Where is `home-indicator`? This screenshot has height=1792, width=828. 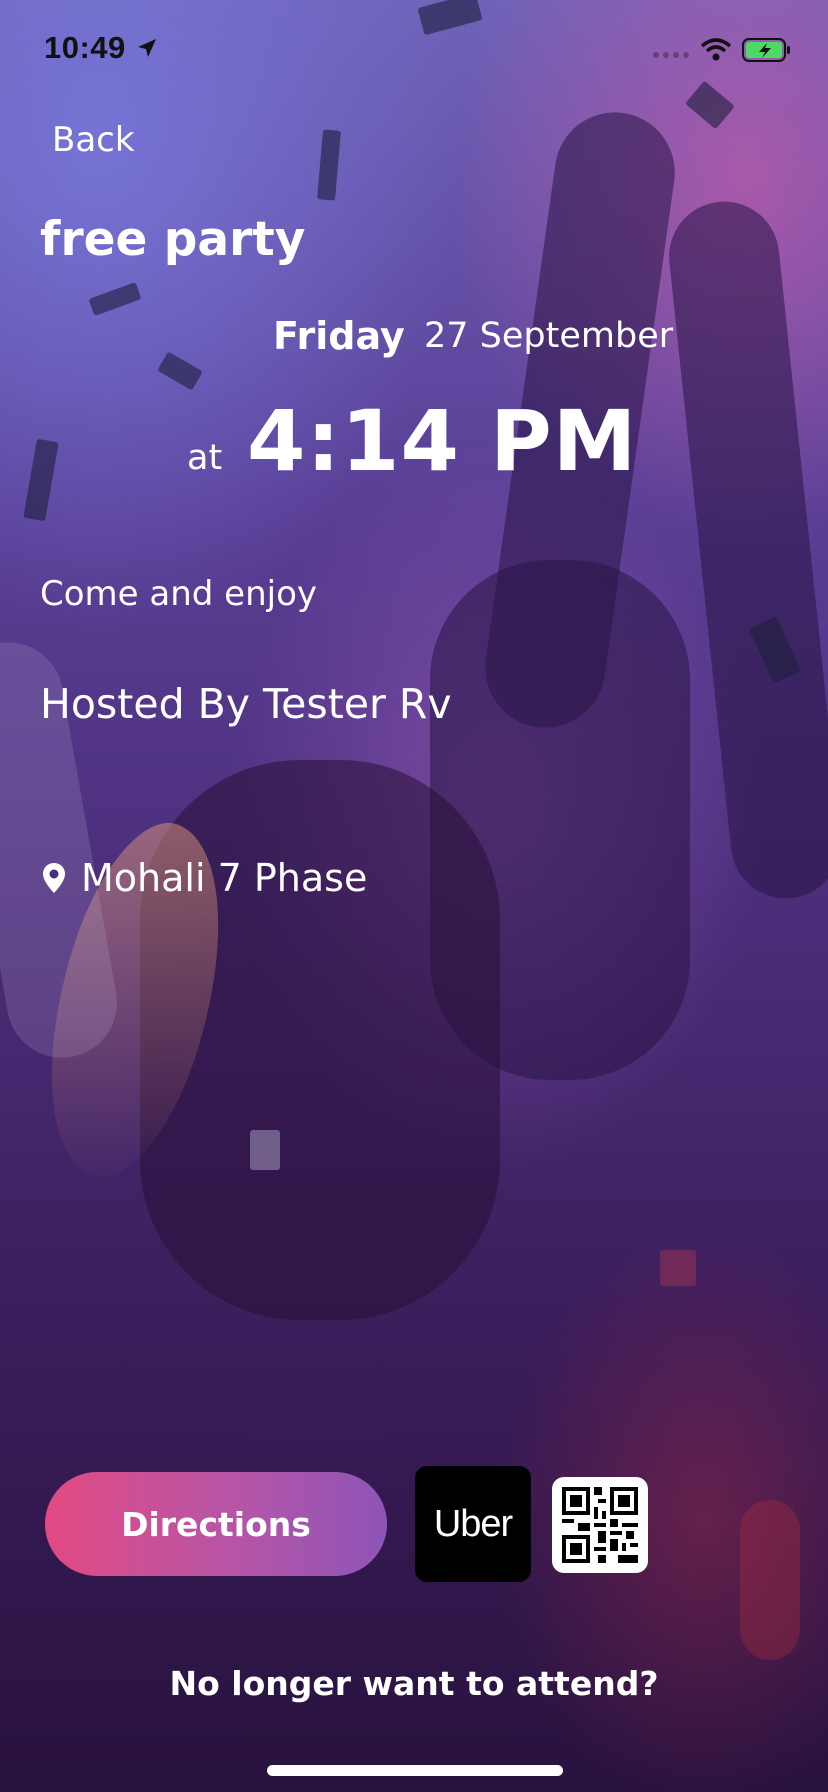 home-indicator is located at coordinates (415, 1770).